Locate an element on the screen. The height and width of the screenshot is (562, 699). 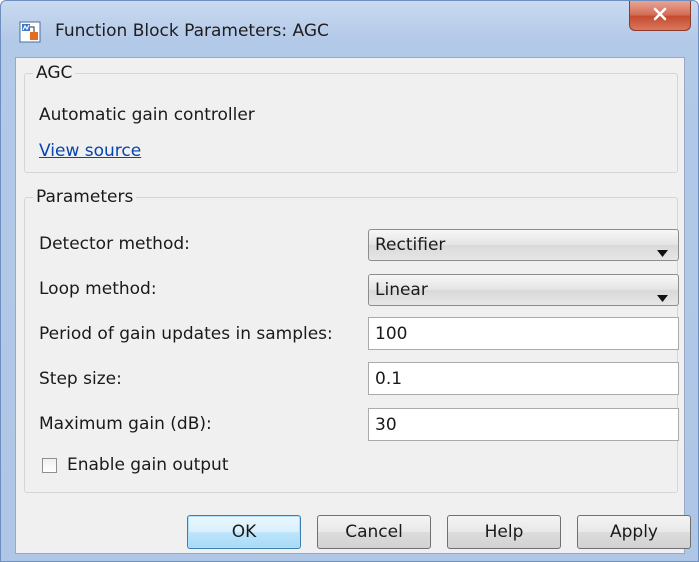
close-icon is located at coordinates (660, 16).